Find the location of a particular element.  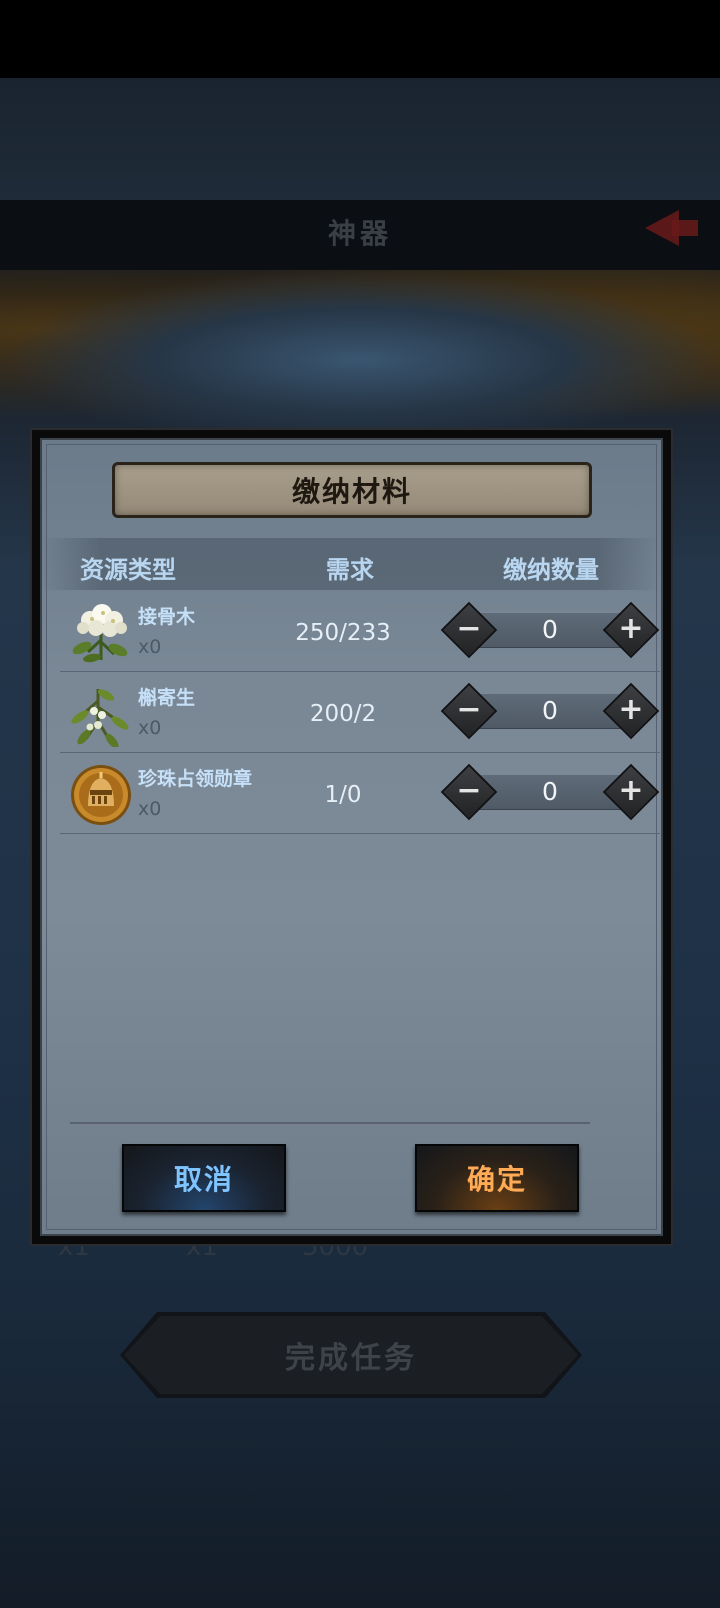

item-name: 珍珠占领勋章 is located at coordinates (195, 779).